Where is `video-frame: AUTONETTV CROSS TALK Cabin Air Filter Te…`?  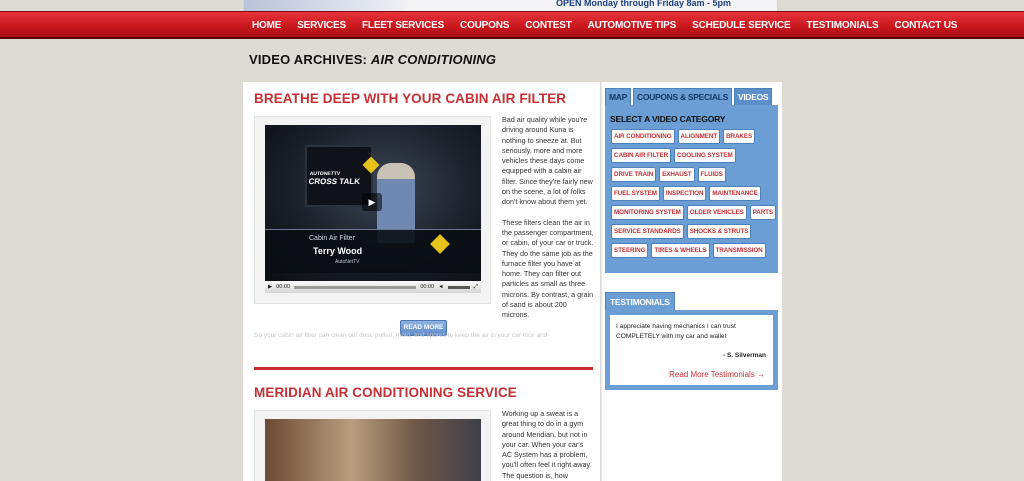 video-frame: AUTONETTV CROSS TALK Cabin Air Filter Te… is located at coordinates (372, 210).